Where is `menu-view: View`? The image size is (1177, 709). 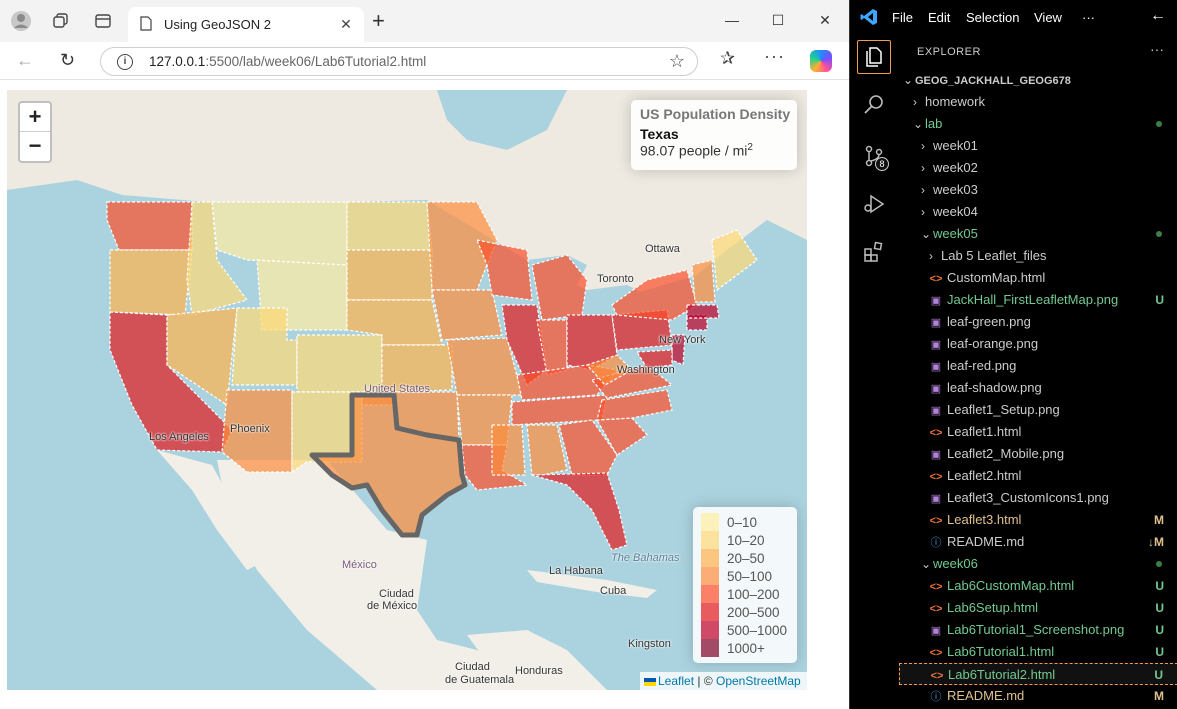 menu-view: View is located at coordinates (1048, 17).